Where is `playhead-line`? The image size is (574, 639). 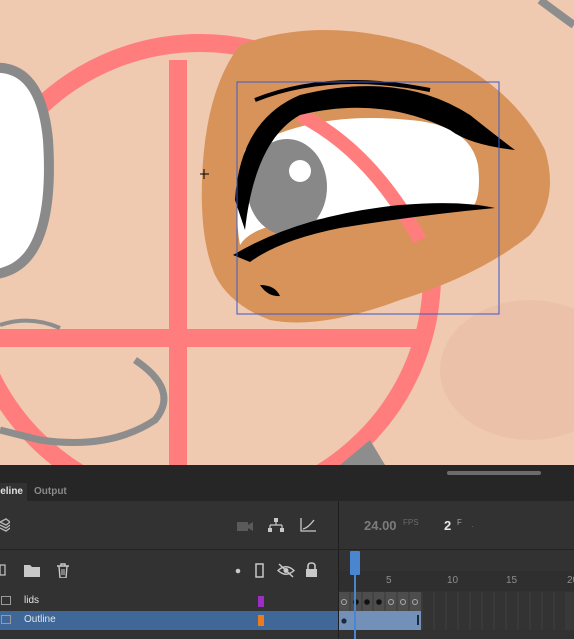
playhead-line is located at coordinates (355, 606).